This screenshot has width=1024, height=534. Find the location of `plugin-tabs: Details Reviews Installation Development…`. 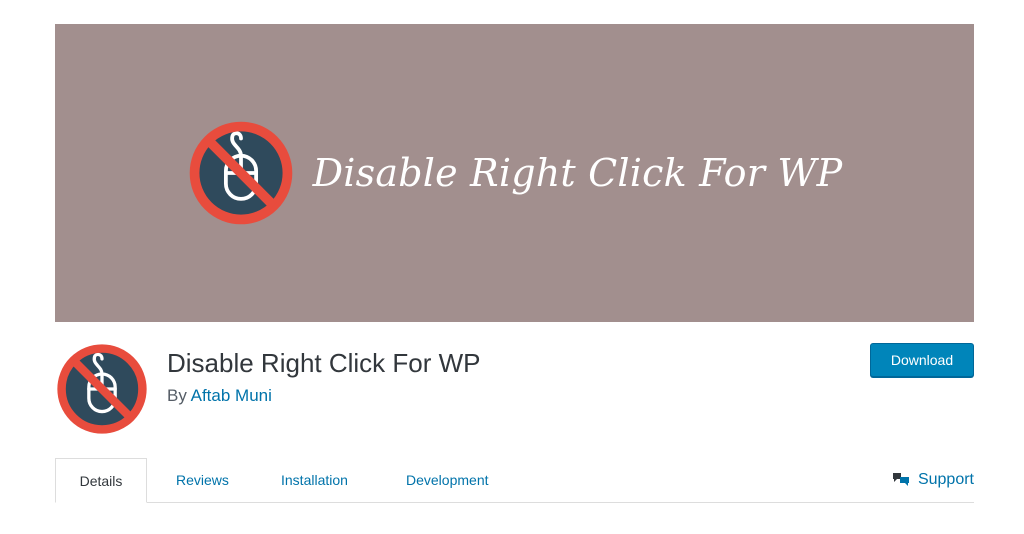

plugin-tabs: Details Reviews Installation Development… is located at coordinates (514, 480).